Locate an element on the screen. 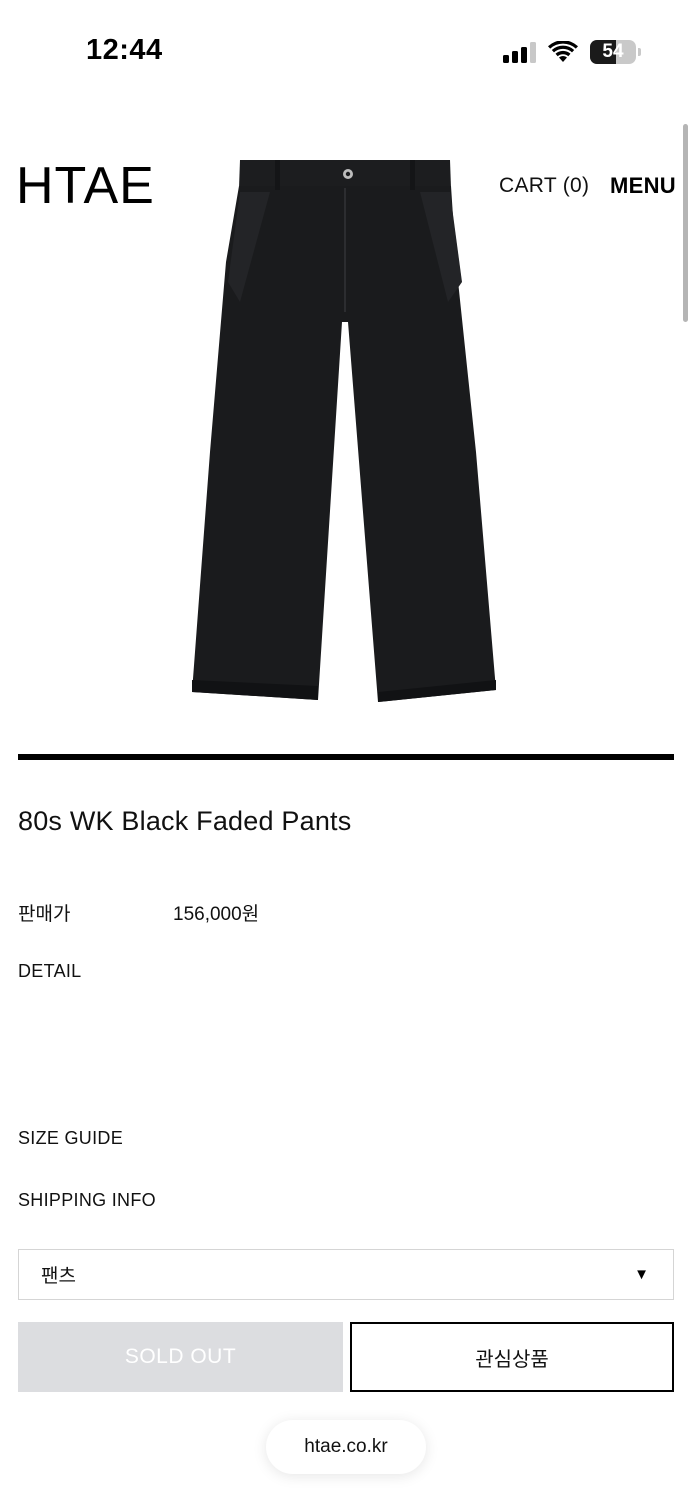  shipping-info-link: SHIPPING INFO is located at coordinates (87, 1200).